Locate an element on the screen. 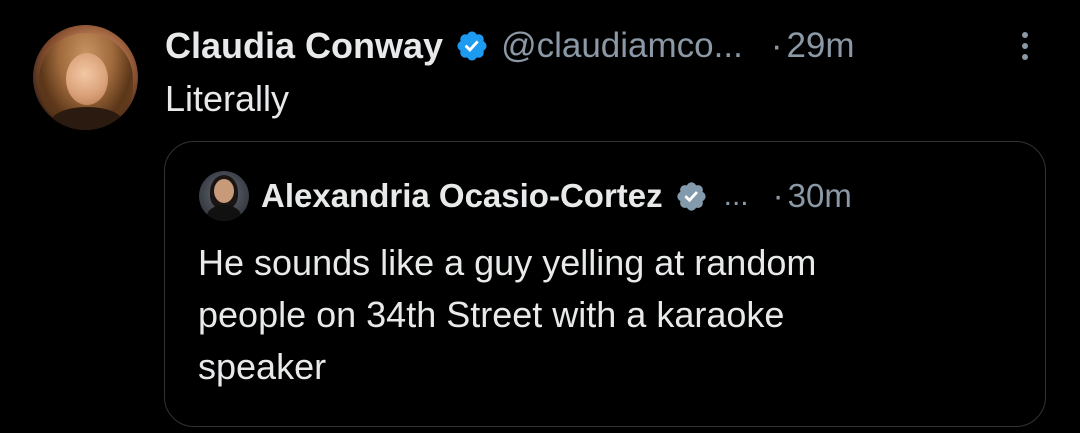  tweet-text: Literally is located at coordinates (227, 98).